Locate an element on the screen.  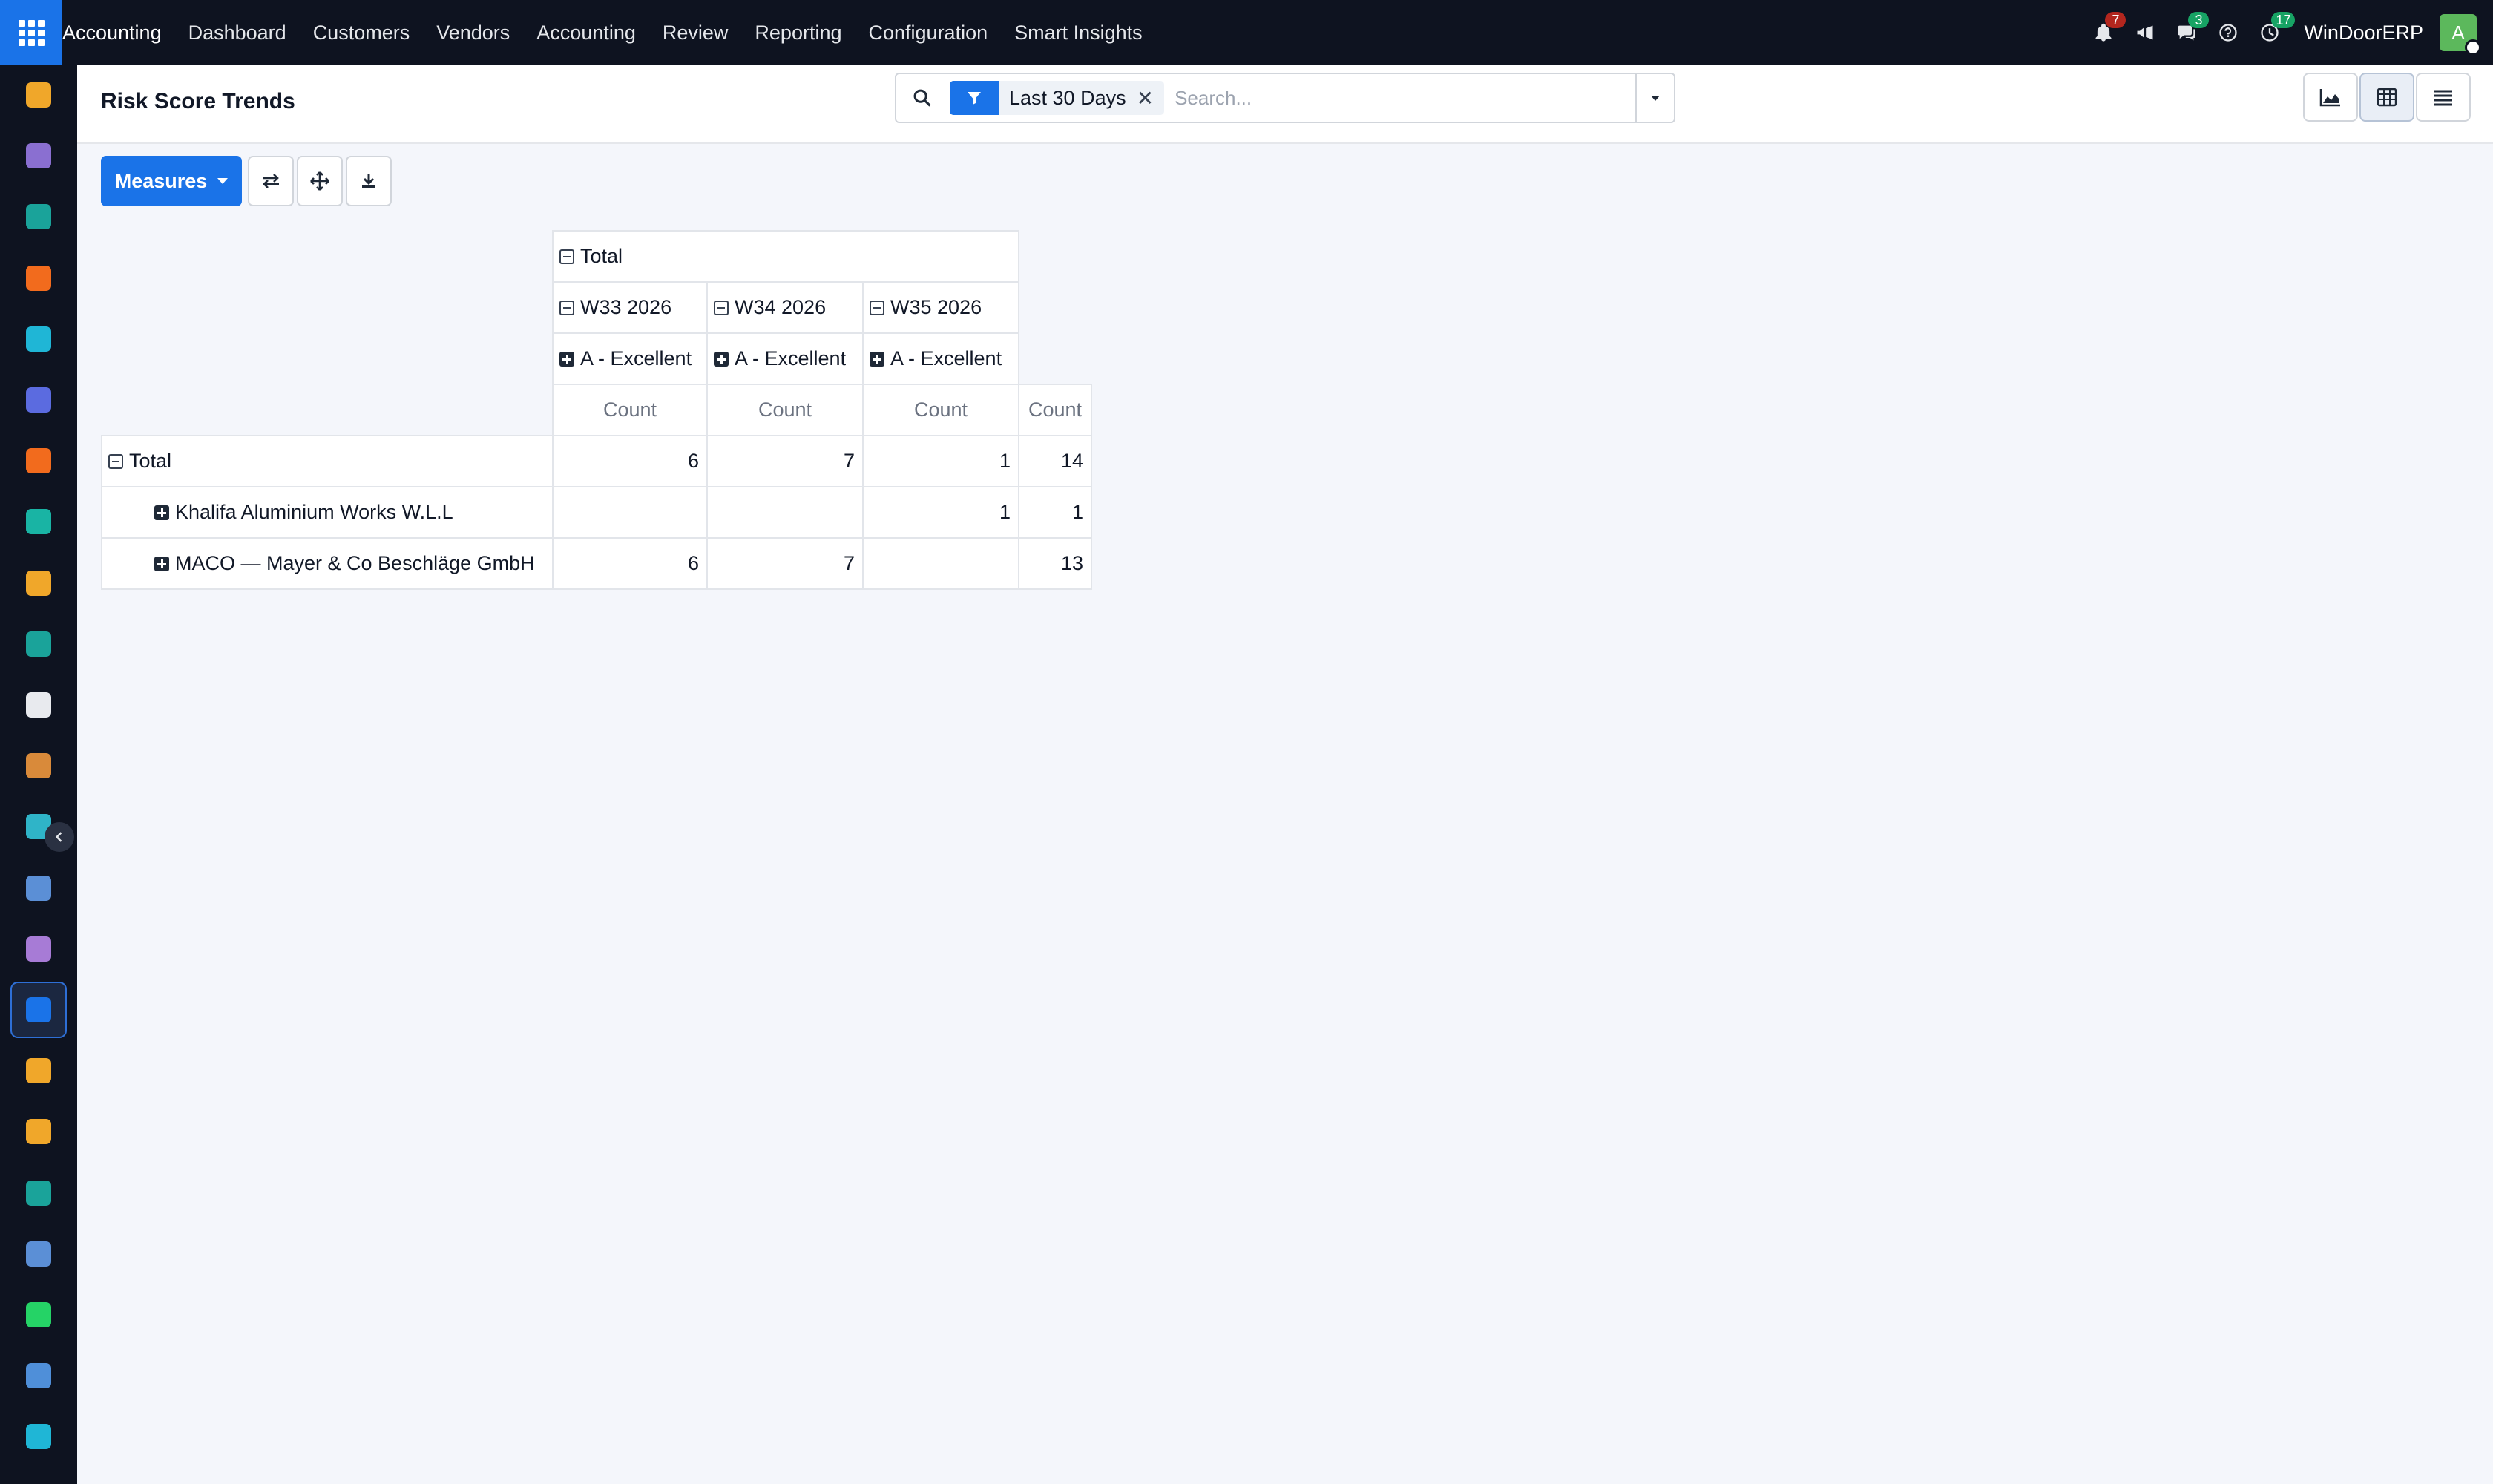
avatar-initial: A is located at coordinates (2458, 32).